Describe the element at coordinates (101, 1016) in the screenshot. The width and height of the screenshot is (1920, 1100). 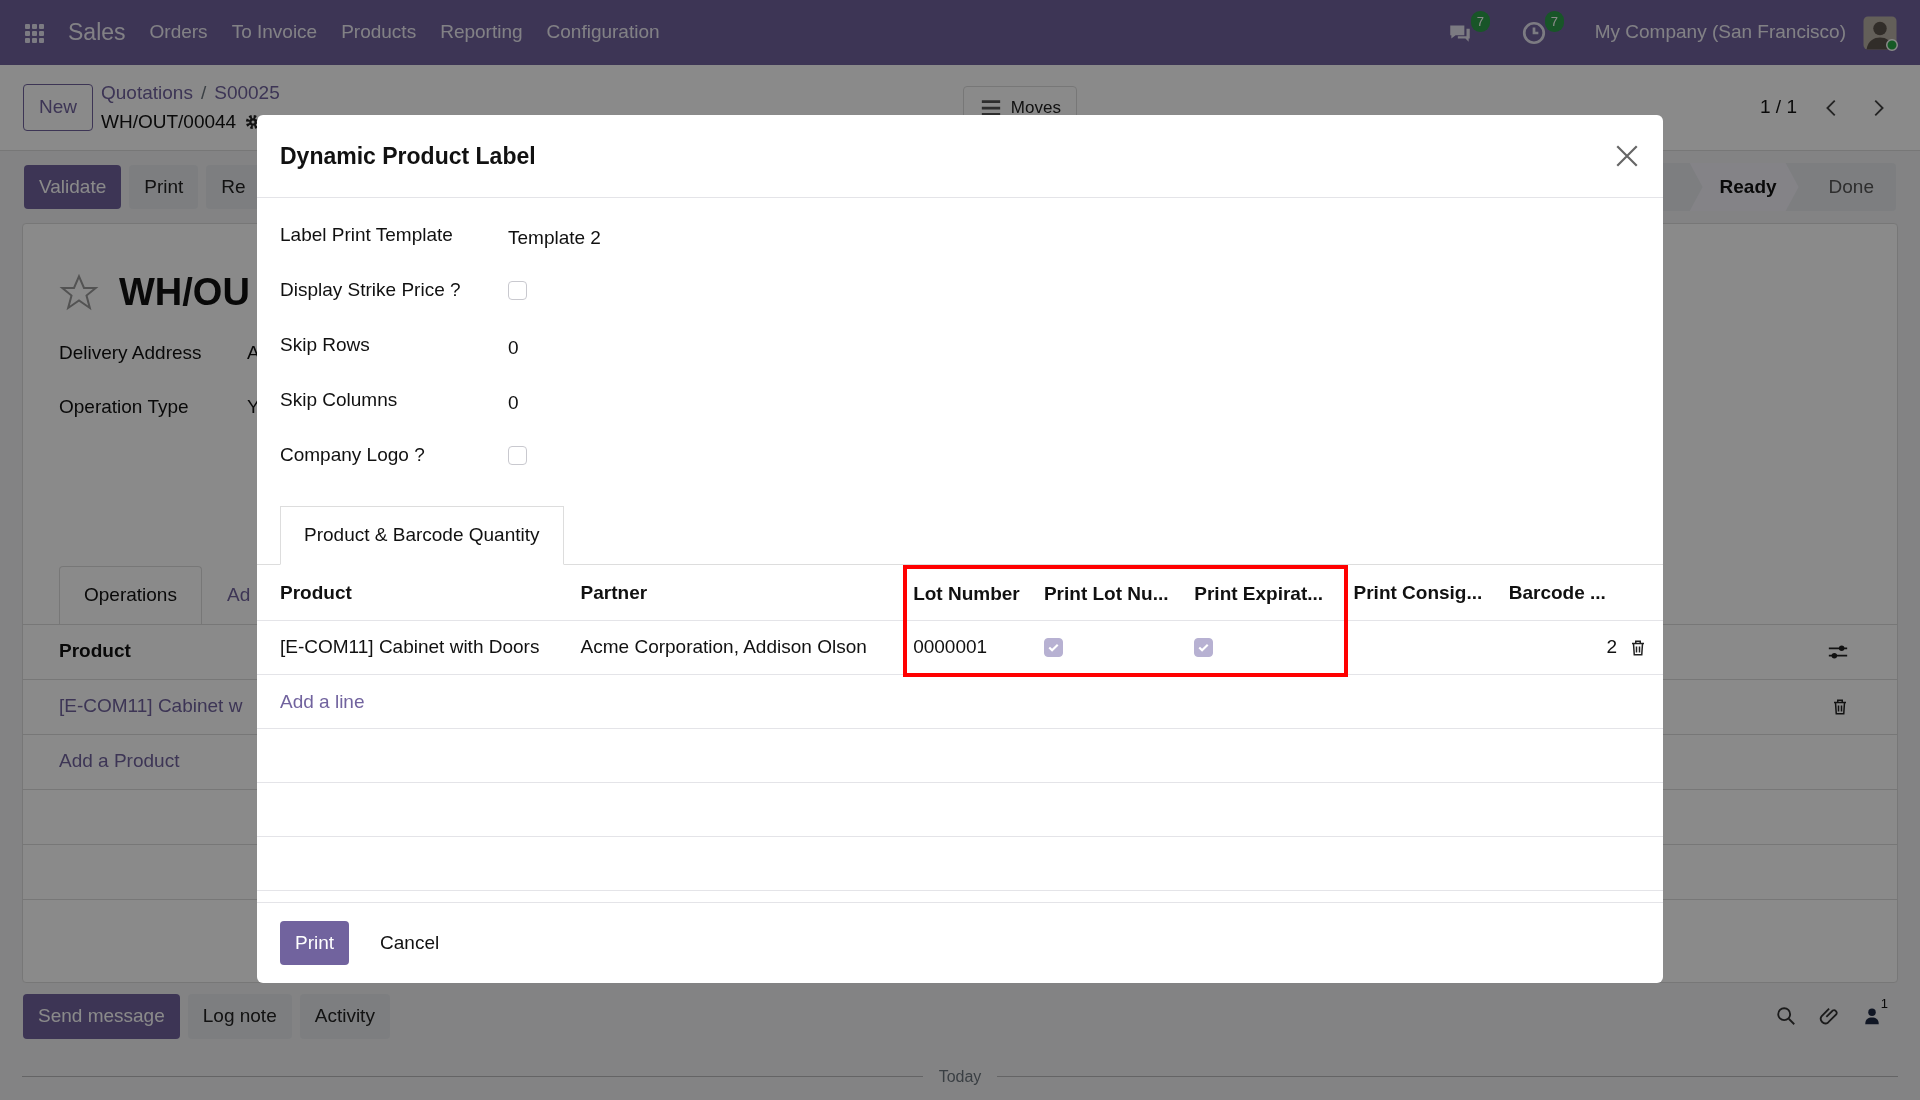
I see `chatter-button: Send message` at that location.